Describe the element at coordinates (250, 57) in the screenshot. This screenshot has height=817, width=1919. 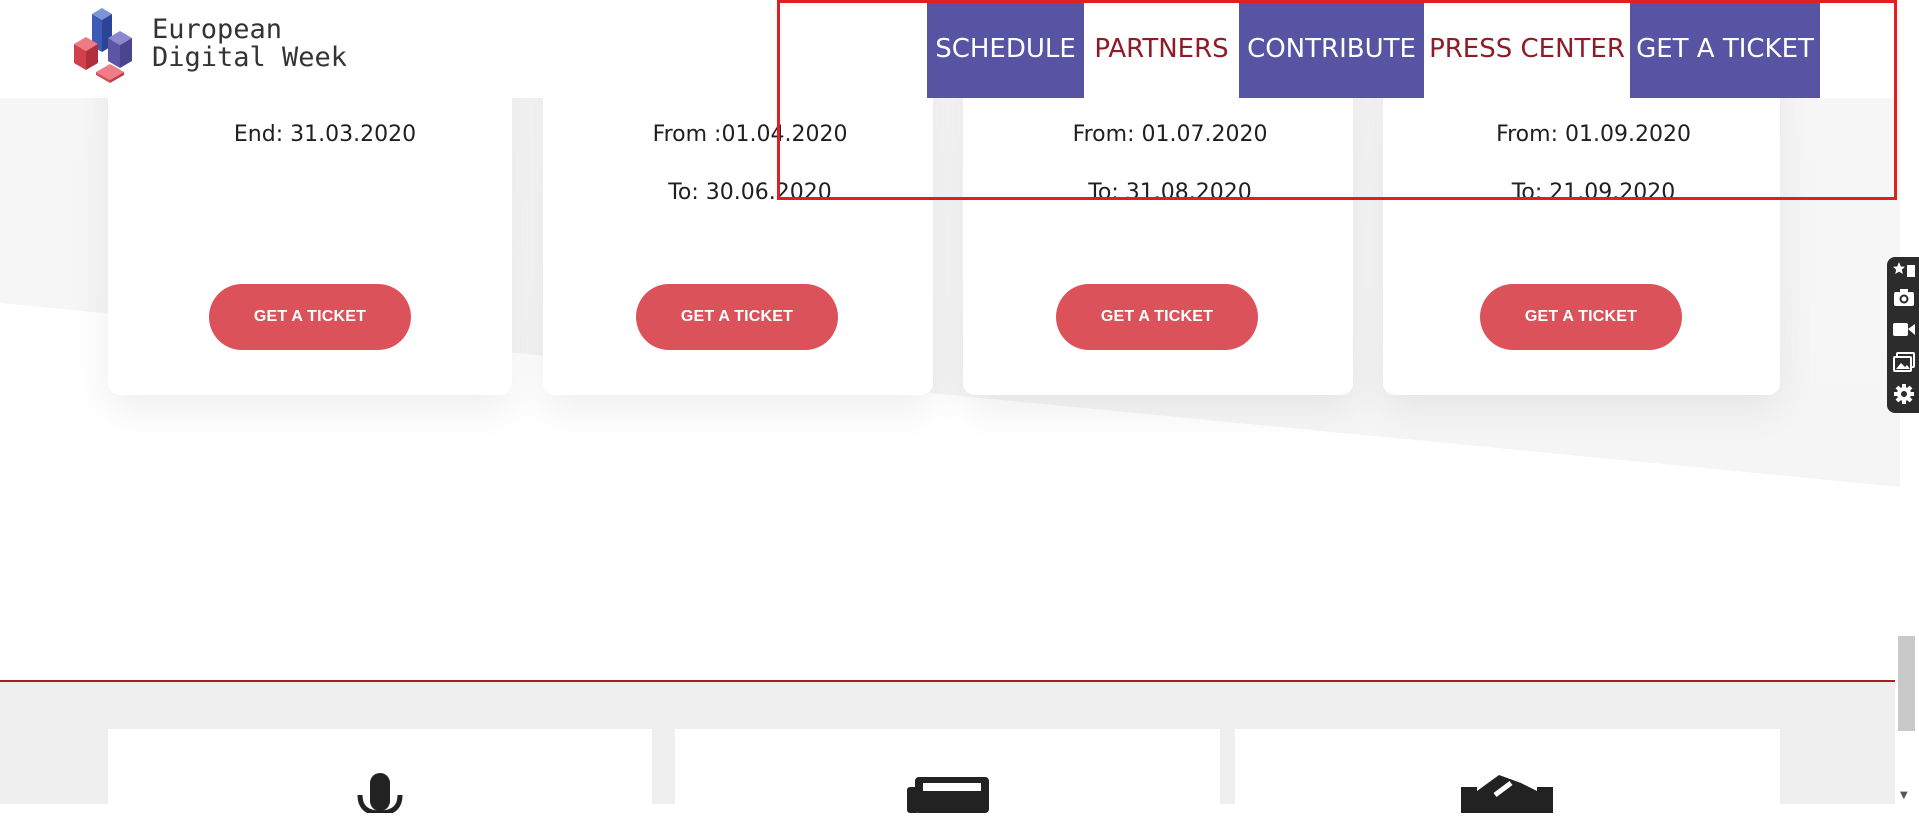
I see `logo-line-2: Digital Week` at that location.